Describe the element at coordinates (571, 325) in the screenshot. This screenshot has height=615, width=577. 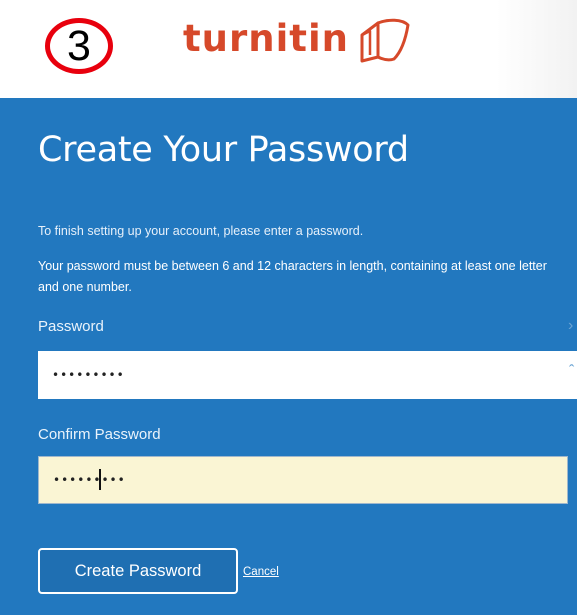
I see `chevron-right-icon: ›` at that location.